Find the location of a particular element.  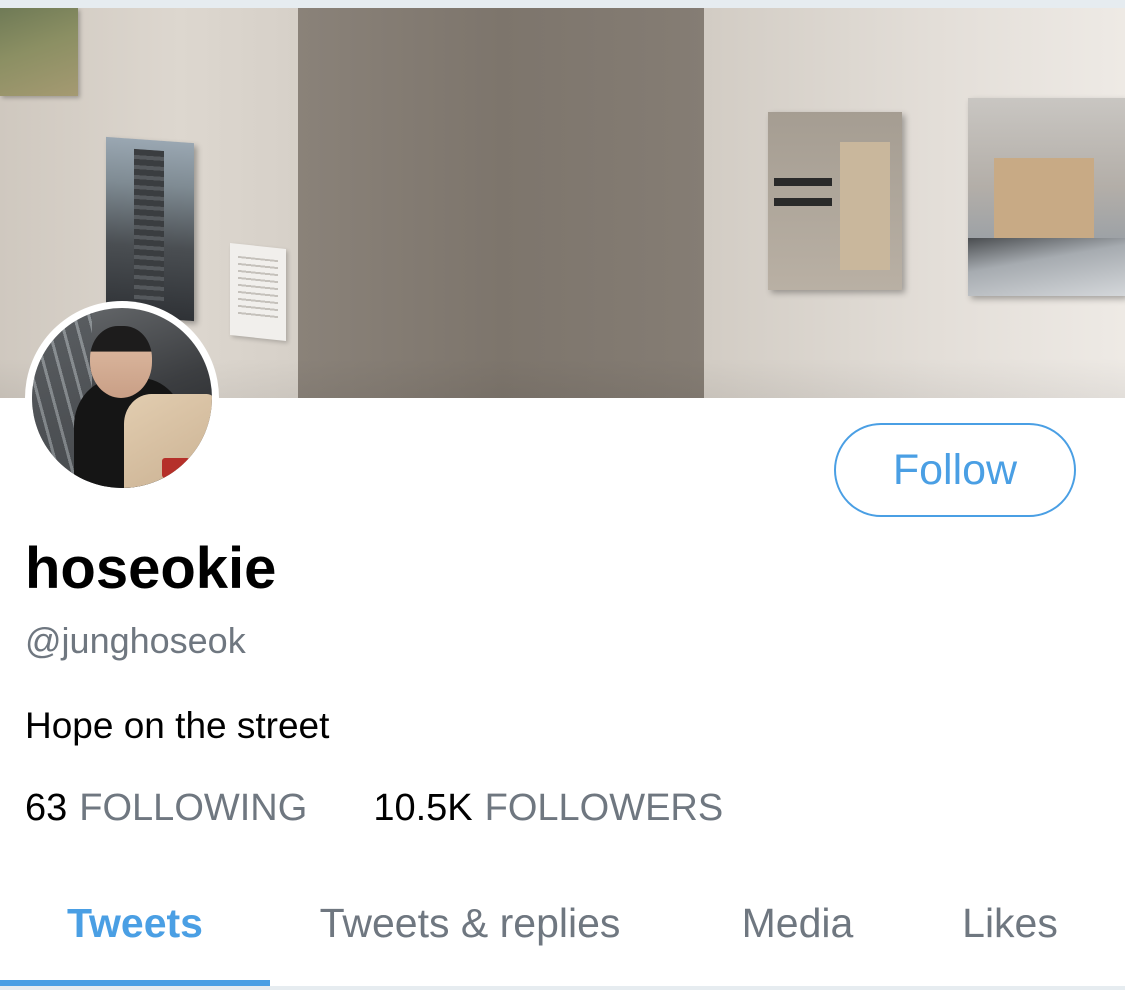

user-handle: @junghoseok is located at coordinates (135, 640).